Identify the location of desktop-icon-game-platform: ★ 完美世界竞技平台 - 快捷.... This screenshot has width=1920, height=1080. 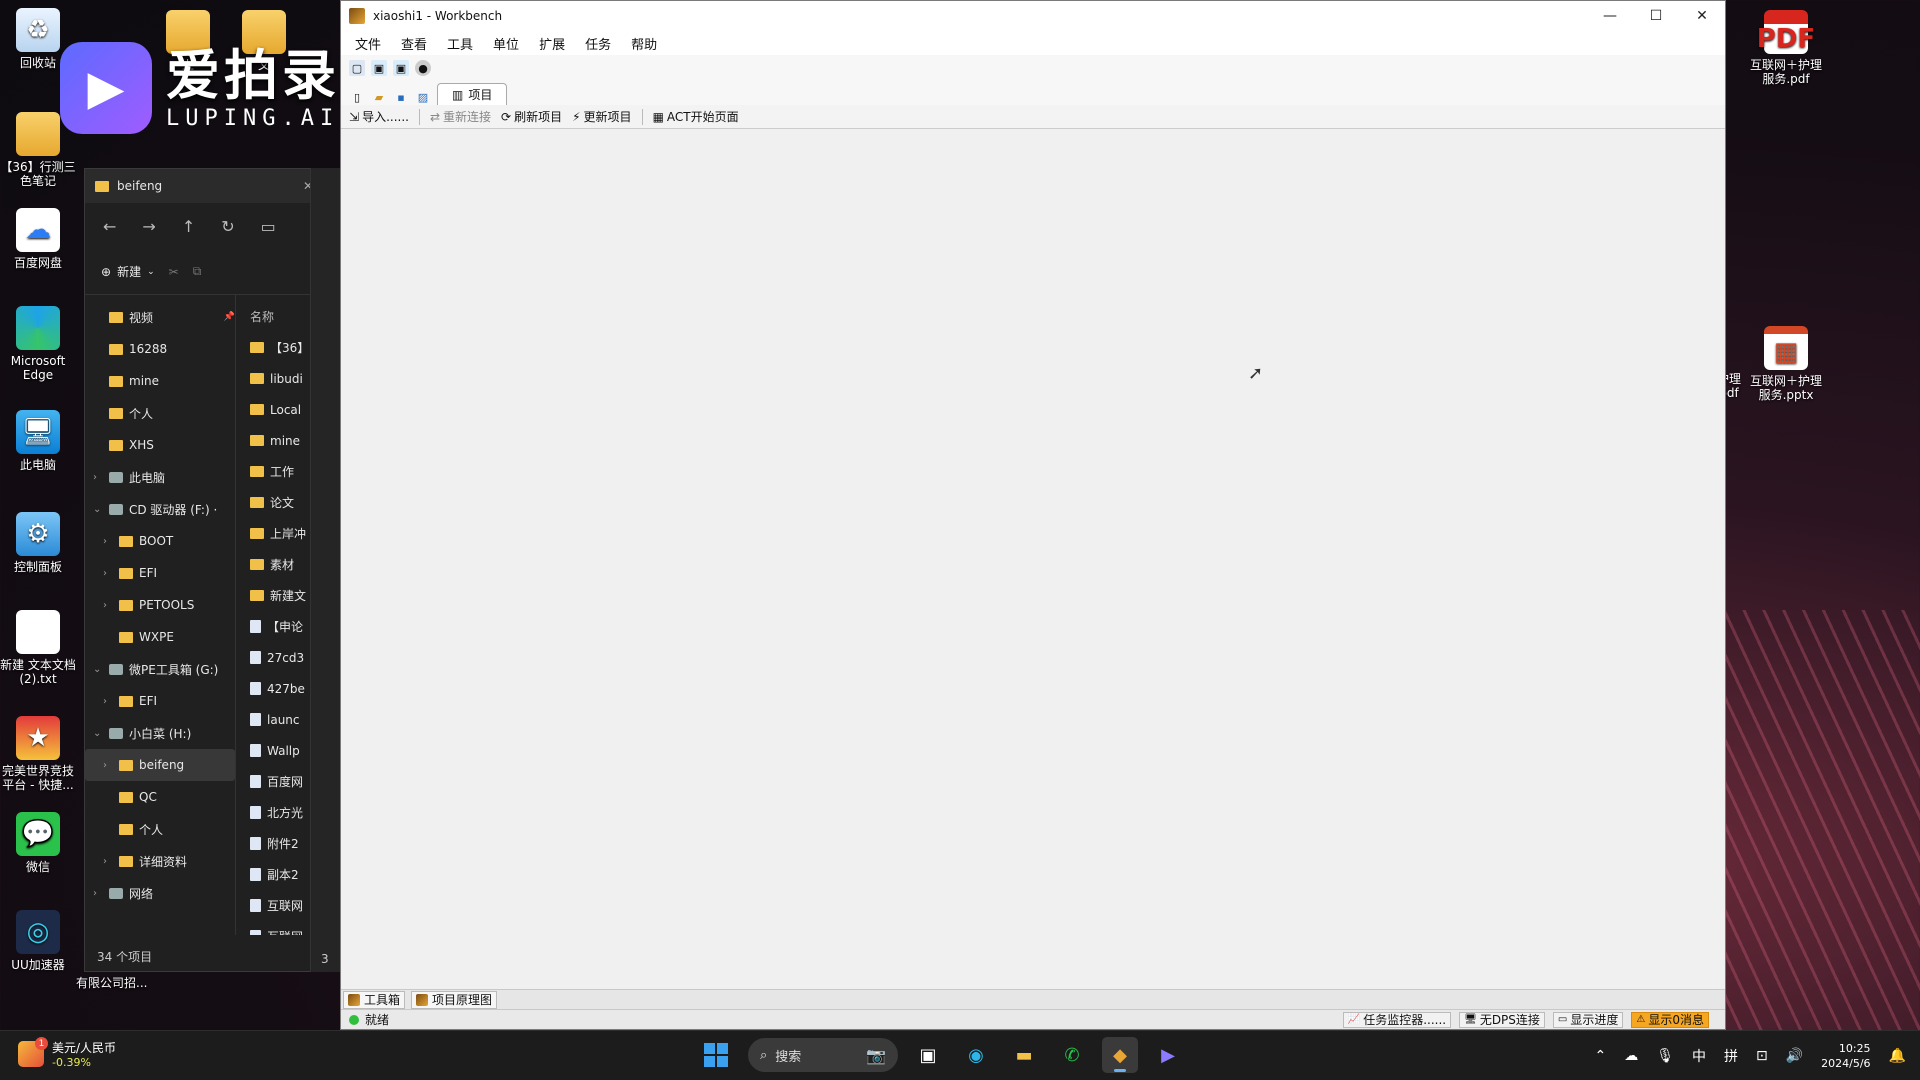
(38, 754).